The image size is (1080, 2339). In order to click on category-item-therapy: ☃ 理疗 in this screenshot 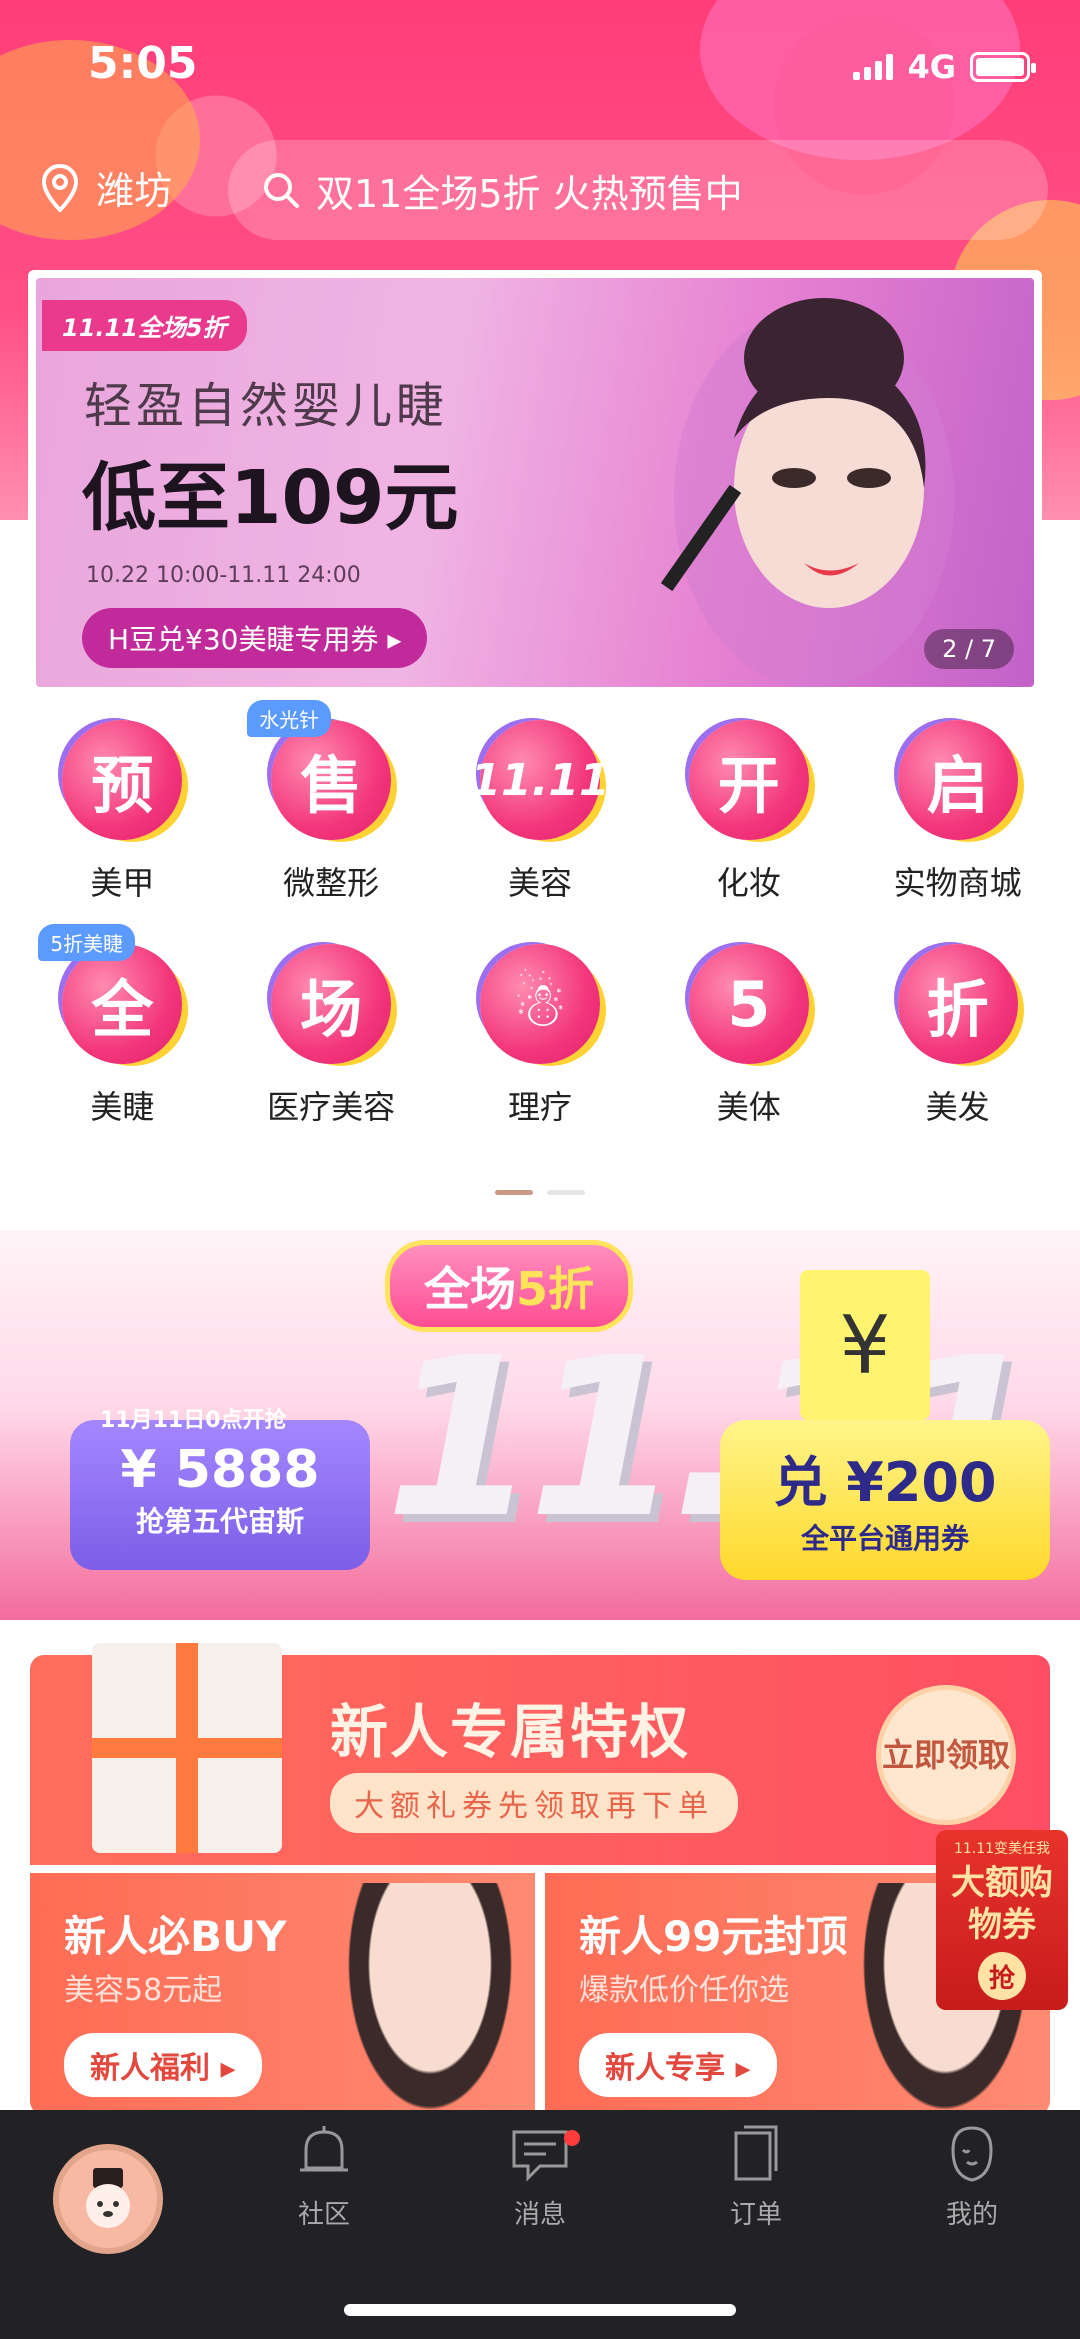, I will do `click(540, 1036)`.